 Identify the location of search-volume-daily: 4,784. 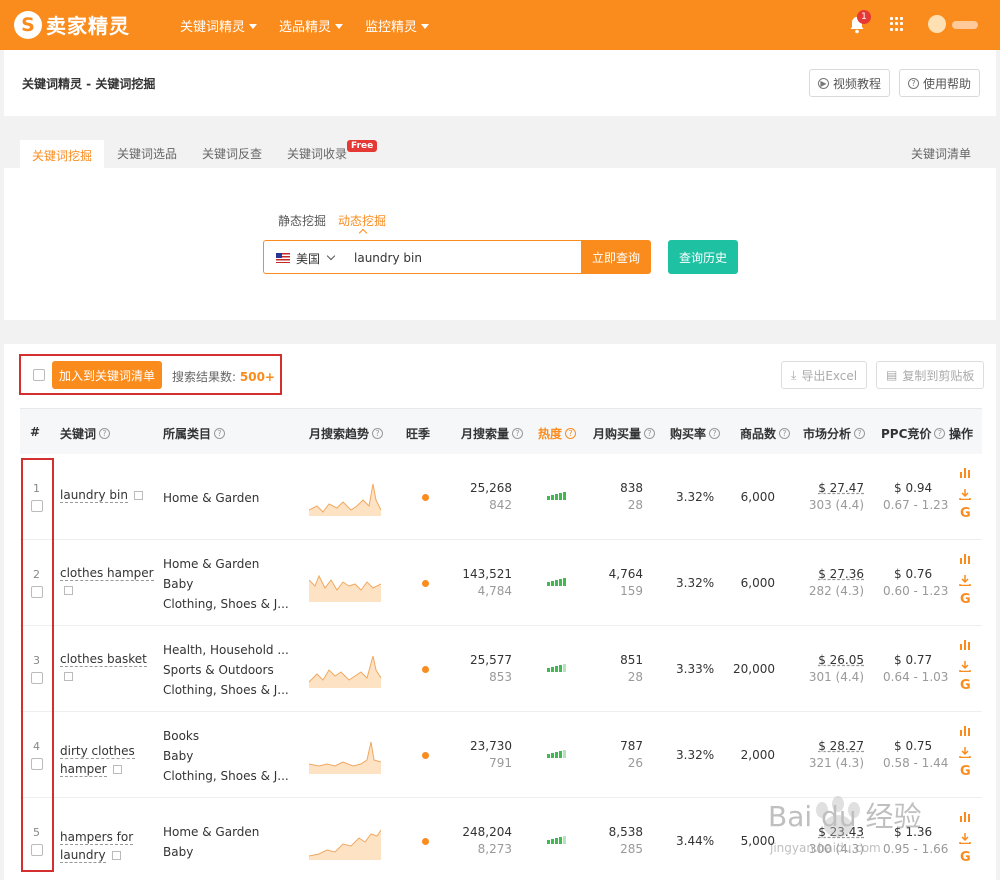
(494, 591).